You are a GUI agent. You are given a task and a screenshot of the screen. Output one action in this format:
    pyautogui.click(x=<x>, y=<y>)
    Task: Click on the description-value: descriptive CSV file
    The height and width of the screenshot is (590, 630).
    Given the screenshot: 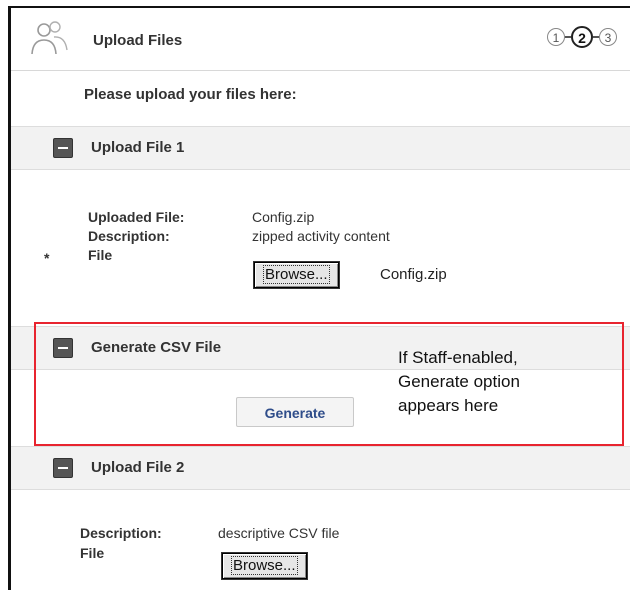 What is the action you would take?
    pyautogui.click(x=279, y=533)
    